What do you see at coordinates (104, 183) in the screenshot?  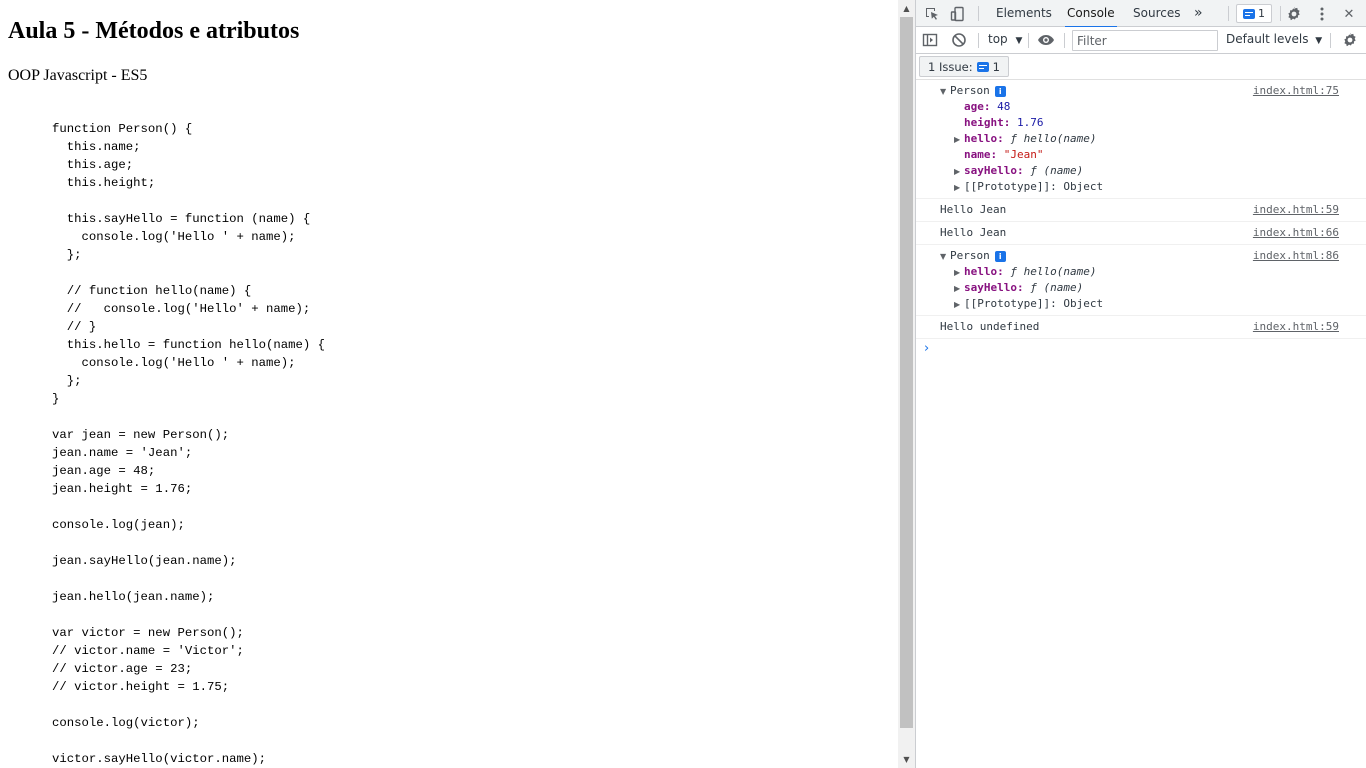 I see `code-line: this.height;` at bounding box center [104, 183].